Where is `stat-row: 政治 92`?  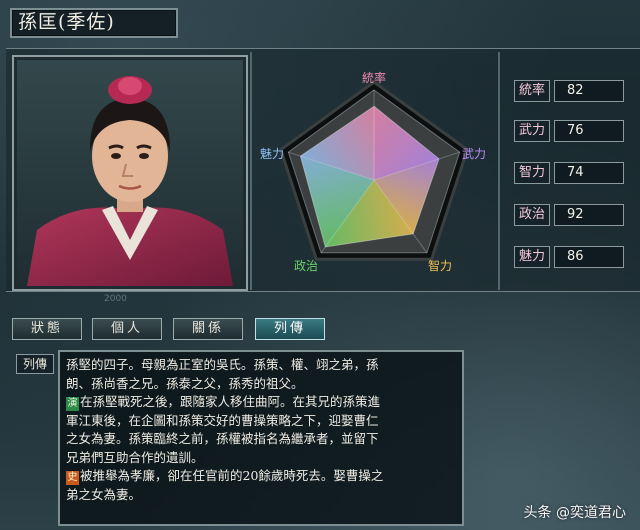
stat-row: 政治 92 is located at coordinates (570, 215).